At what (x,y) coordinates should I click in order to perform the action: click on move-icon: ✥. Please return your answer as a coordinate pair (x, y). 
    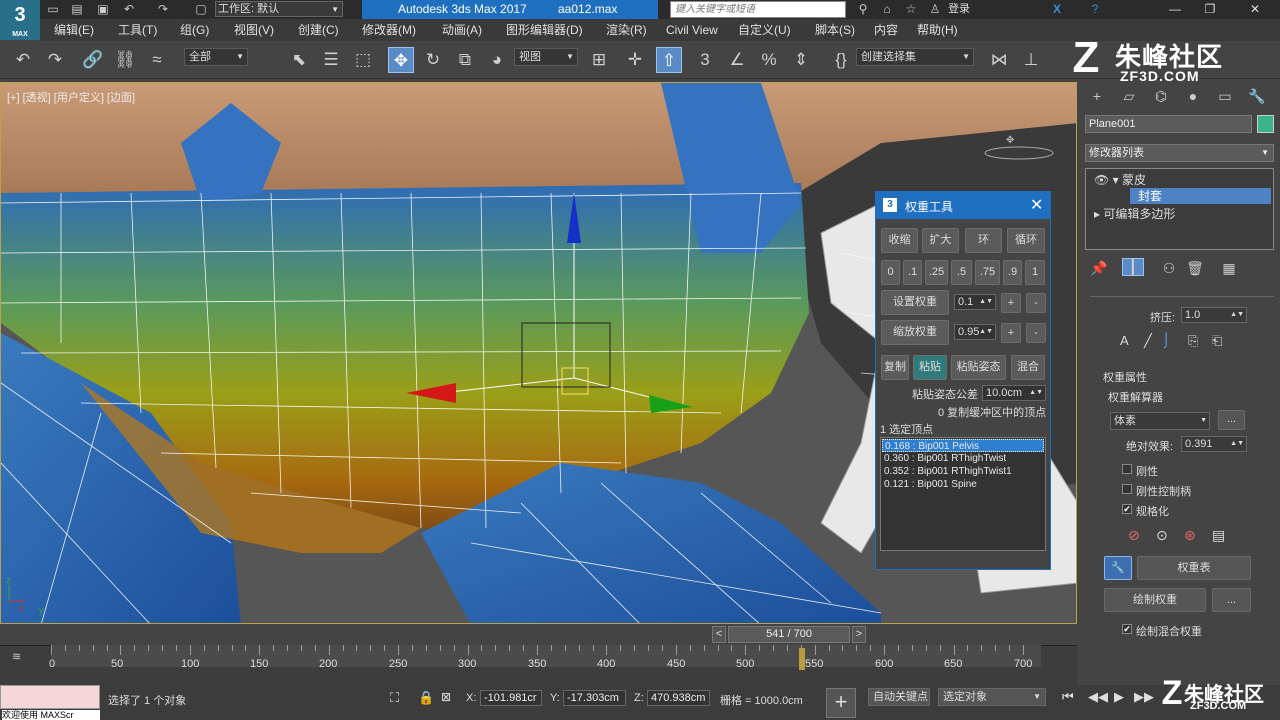
    Looking at the image, I should click on (401, 60).